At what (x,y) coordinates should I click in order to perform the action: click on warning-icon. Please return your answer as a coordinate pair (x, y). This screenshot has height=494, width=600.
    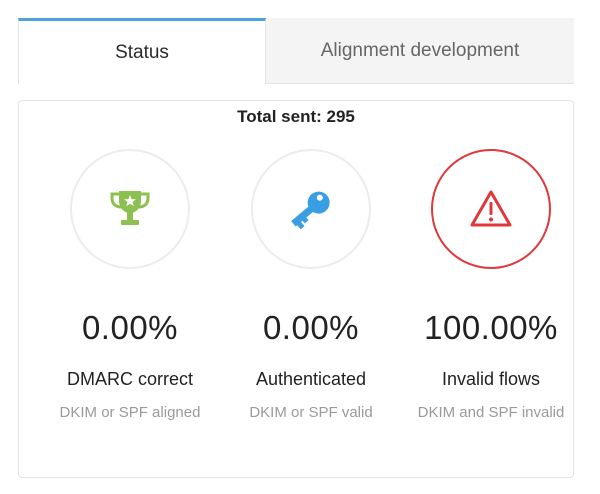
    Looking at the image, I should click on (491, 208).